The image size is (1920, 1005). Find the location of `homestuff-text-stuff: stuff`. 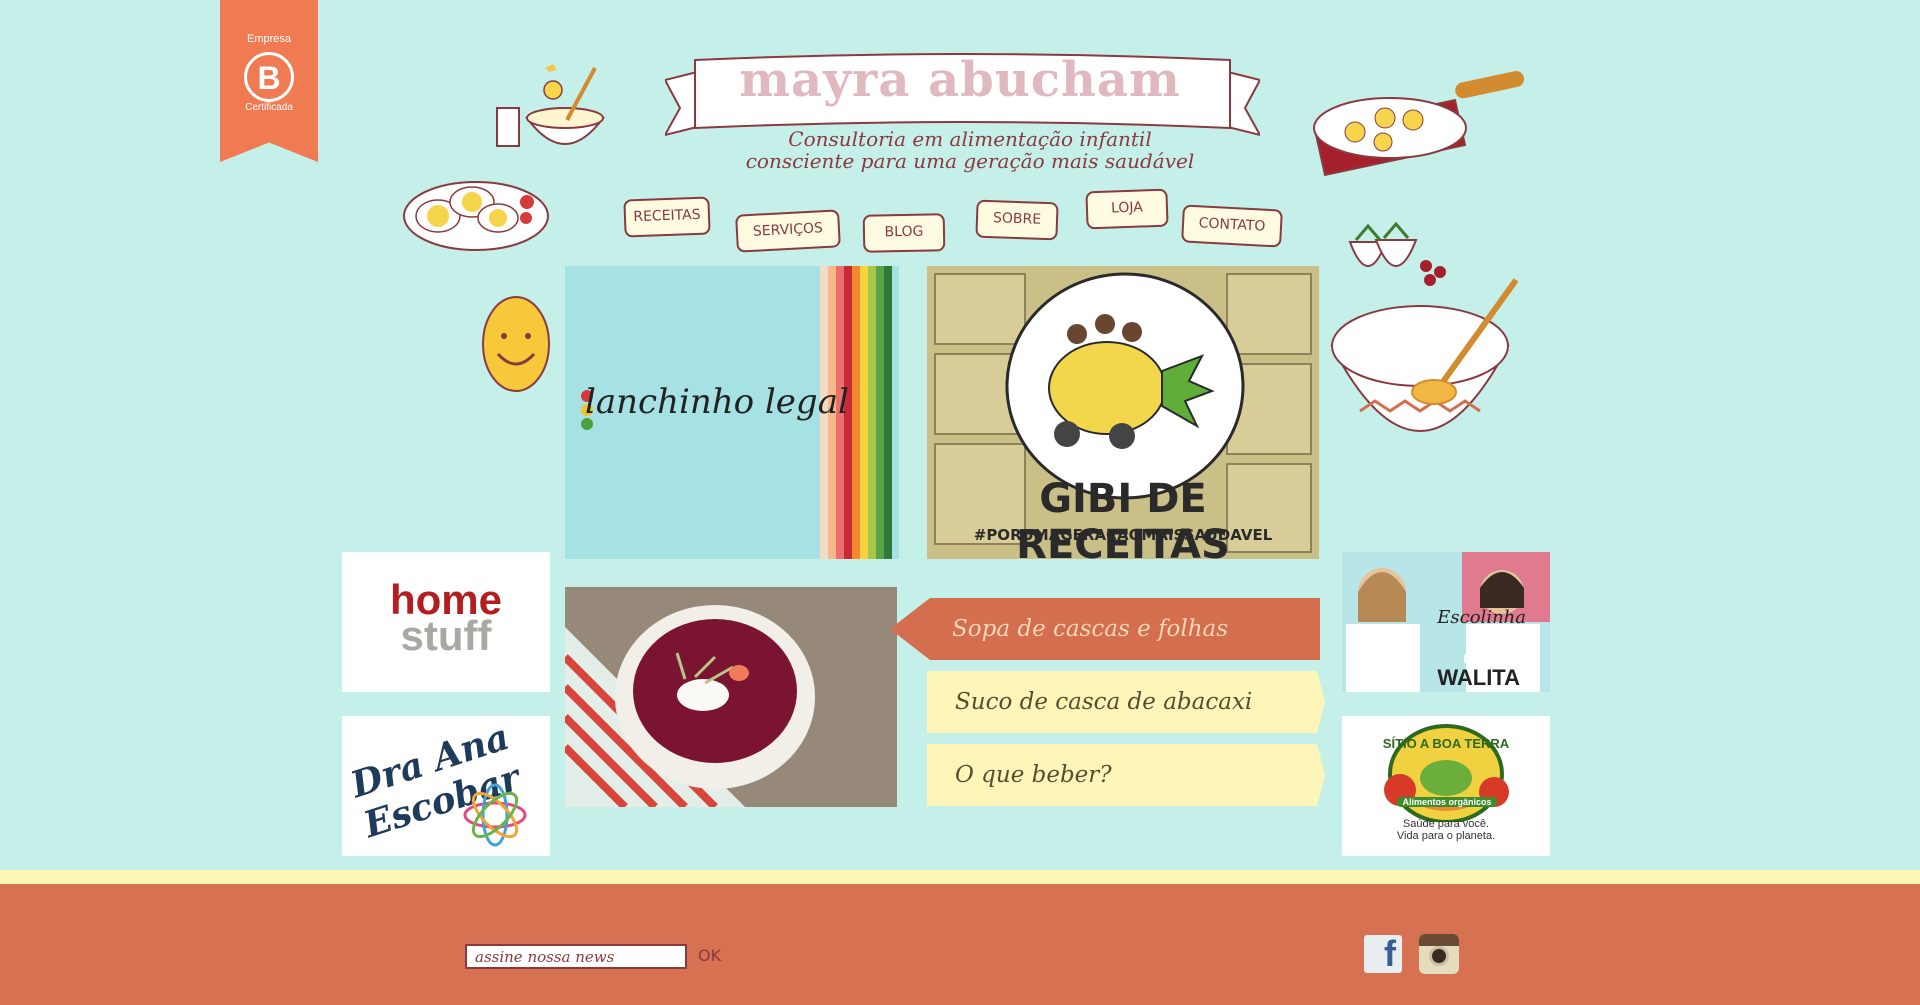

homestuff-text-stuff: stuff is located at coordinates (446, 635).